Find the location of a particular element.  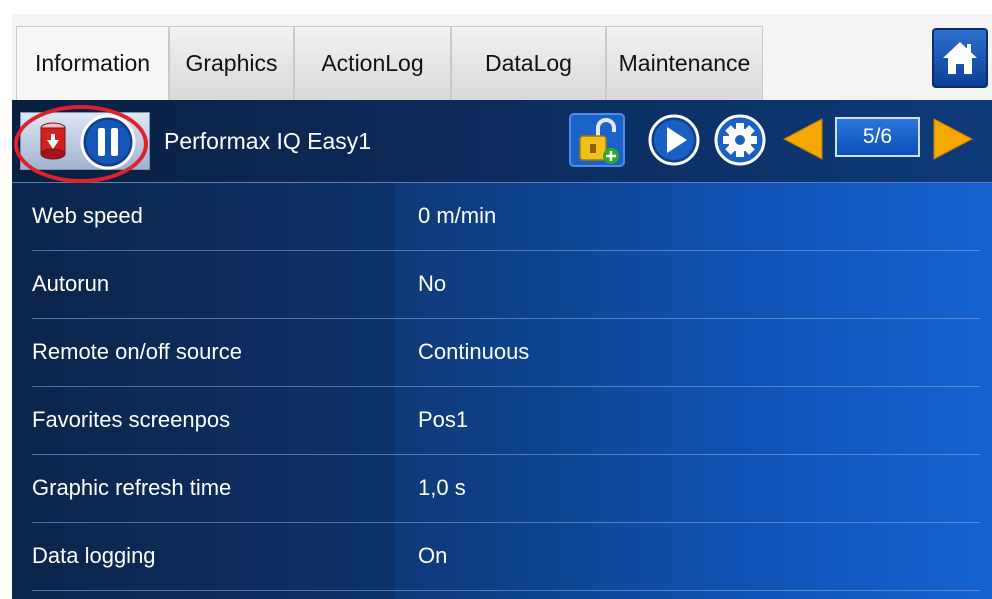

device-title: Performax IQ Easy1 is located at coordinates (268, 141).